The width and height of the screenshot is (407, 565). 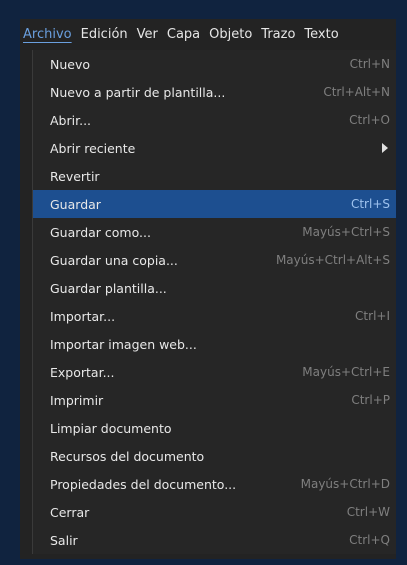 What do you see at coordinates (214, 176) in the screenshot?
I see `menu-item-revertir: Revertir` at bounding box center [214, 176].